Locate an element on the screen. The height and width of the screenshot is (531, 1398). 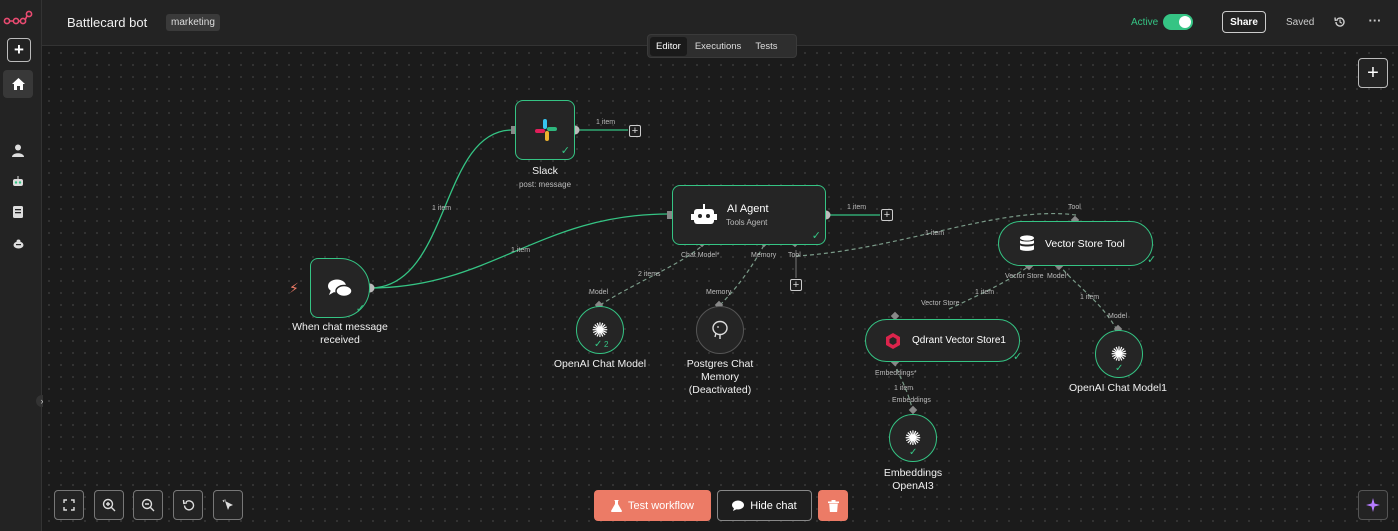
test-workflow-button: Test workflow is located at coordinates (652, 505).